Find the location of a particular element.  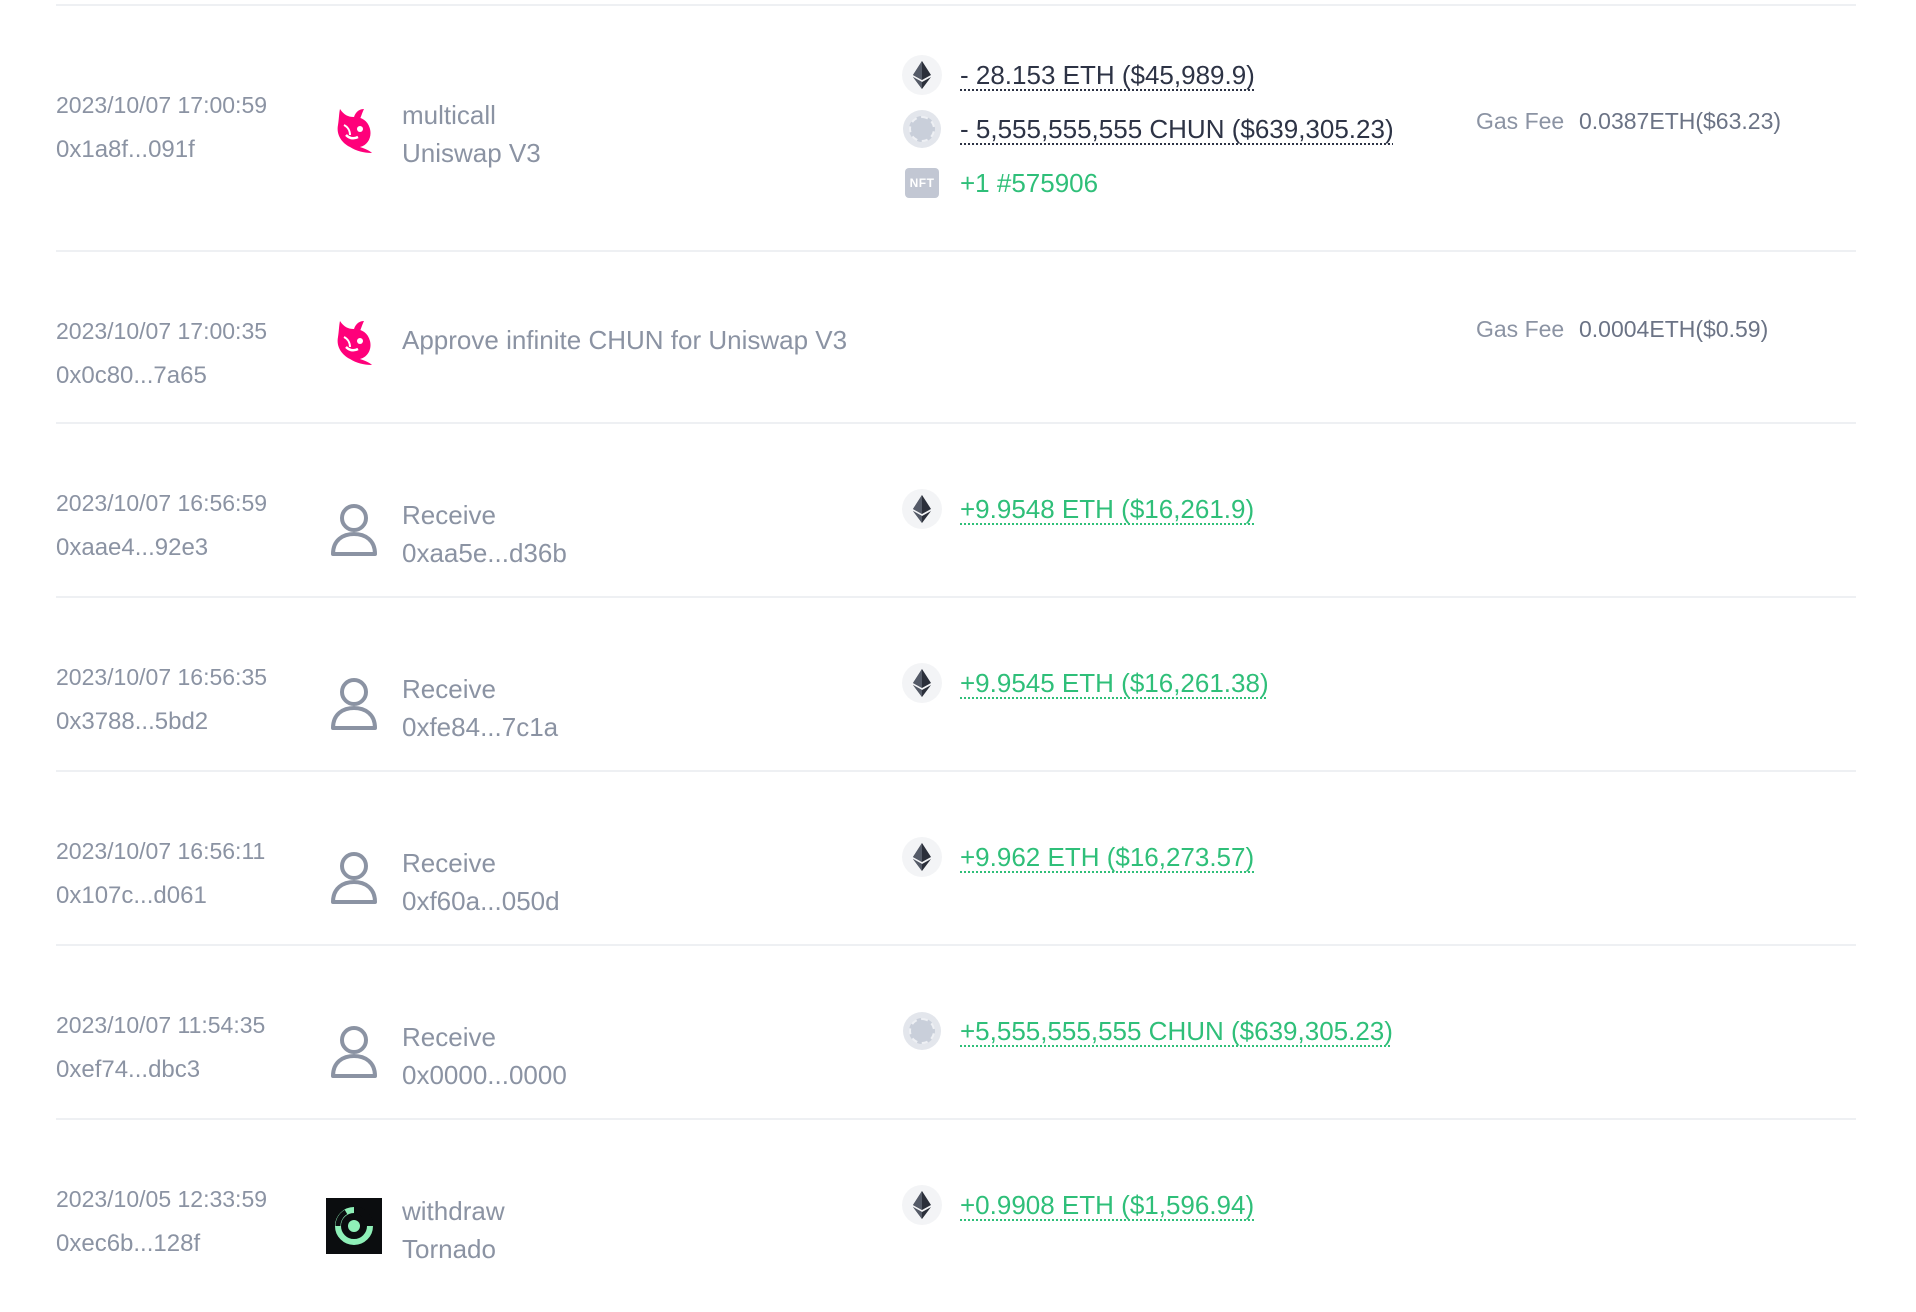

transaction-timestamp: 2023/10/07 11:54:35 is located at coordinates (161, 1025).